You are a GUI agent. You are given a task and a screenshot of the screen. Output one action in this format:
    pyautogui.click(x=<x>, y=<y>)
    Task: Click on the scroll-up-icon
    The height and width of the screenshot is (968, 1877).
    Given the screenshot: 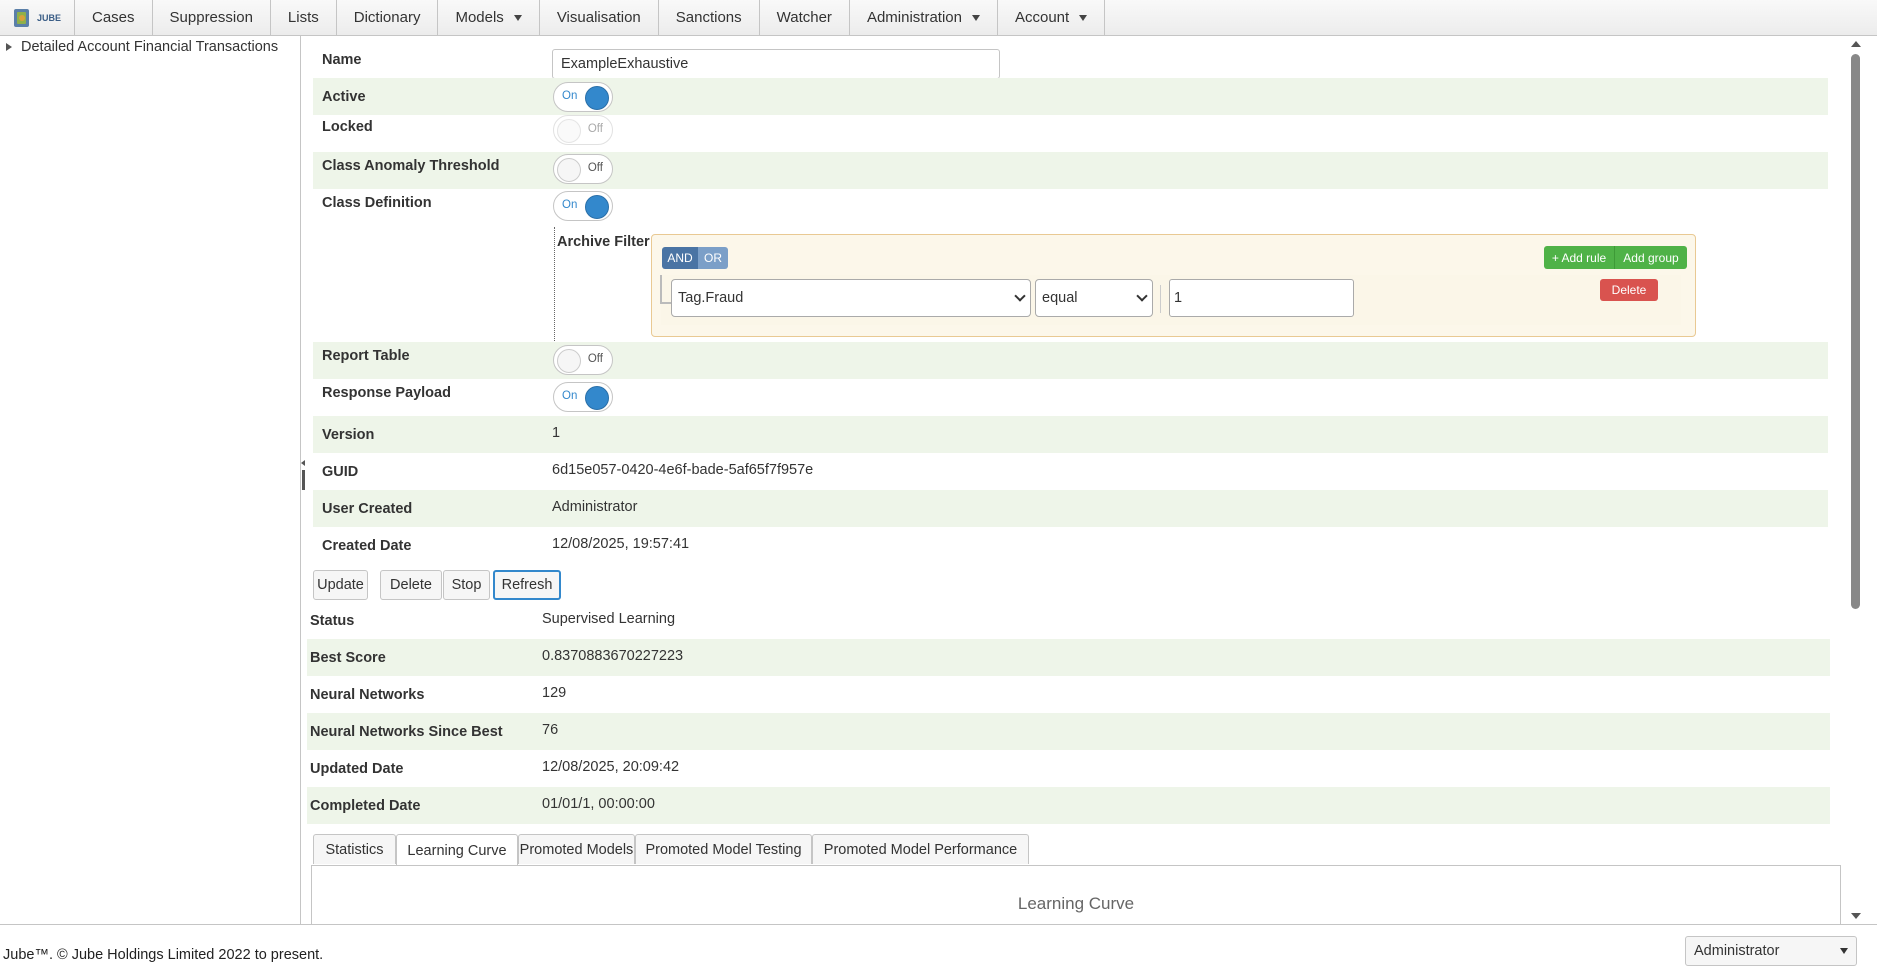 What is the action you would take?
    pyautogui.click(x=1856, y=44)
    